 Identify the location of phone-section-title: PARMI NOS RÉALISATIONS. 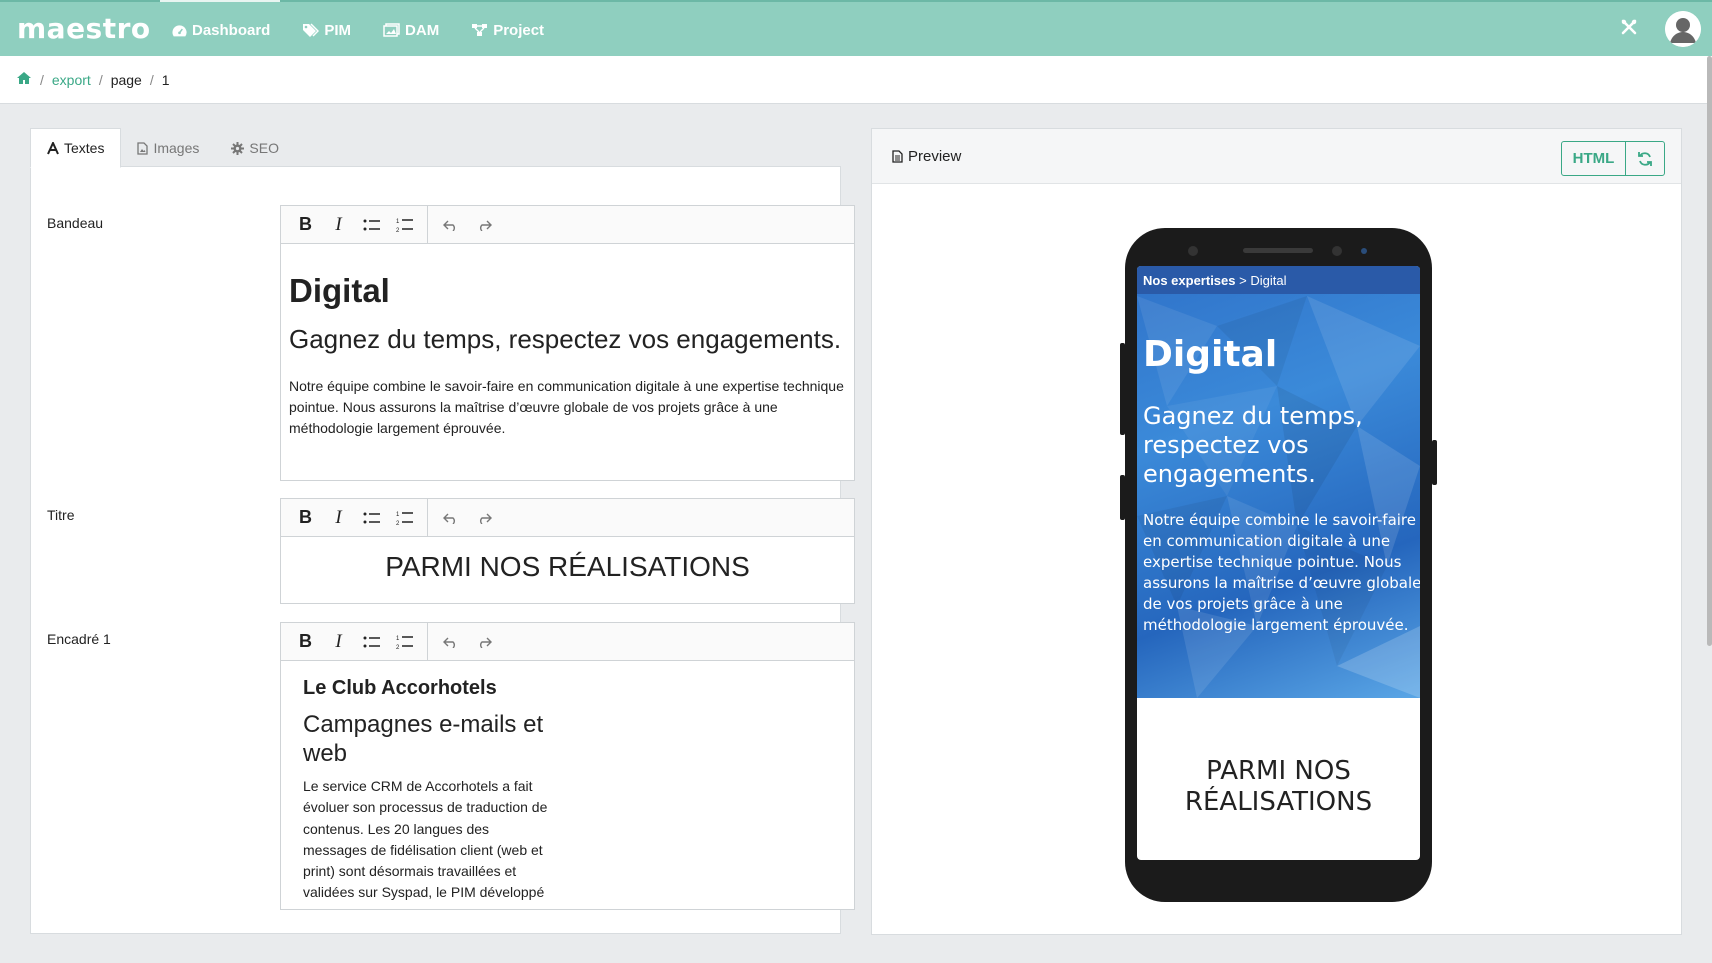
(1278, 786).